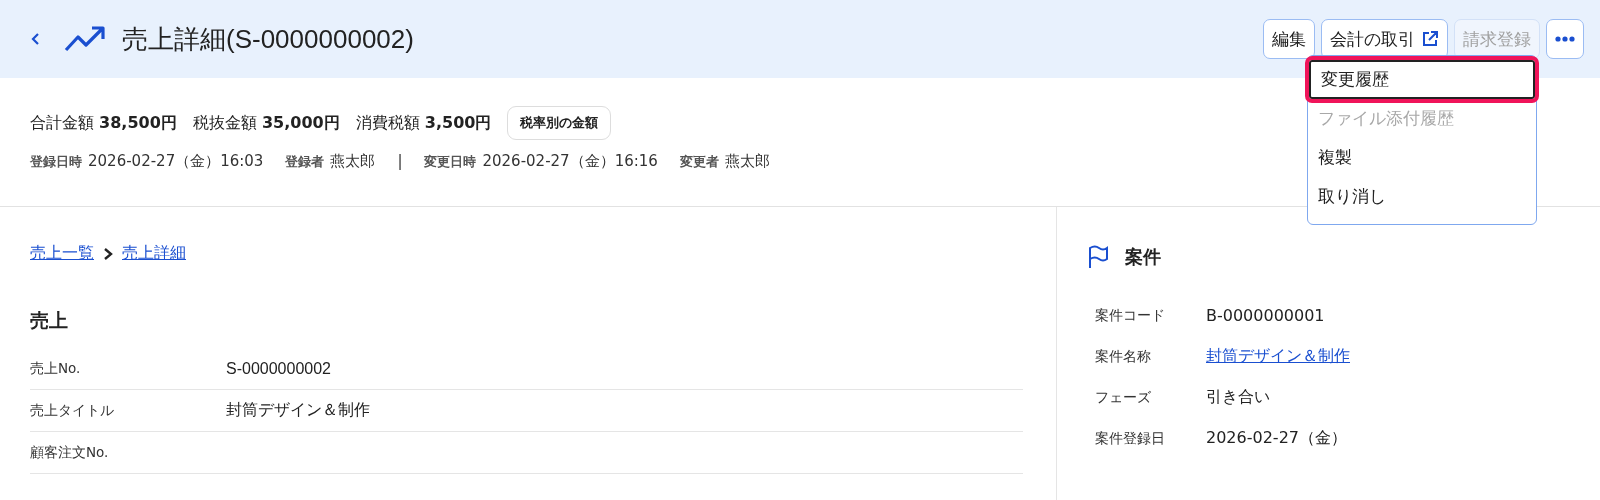 Image resolution: width=1600 pixels, height=500 pixels. Describe the element at coordinates (1276, 438) in the screenshot. I see `field-value: 2026-02-27（金）` at that location.